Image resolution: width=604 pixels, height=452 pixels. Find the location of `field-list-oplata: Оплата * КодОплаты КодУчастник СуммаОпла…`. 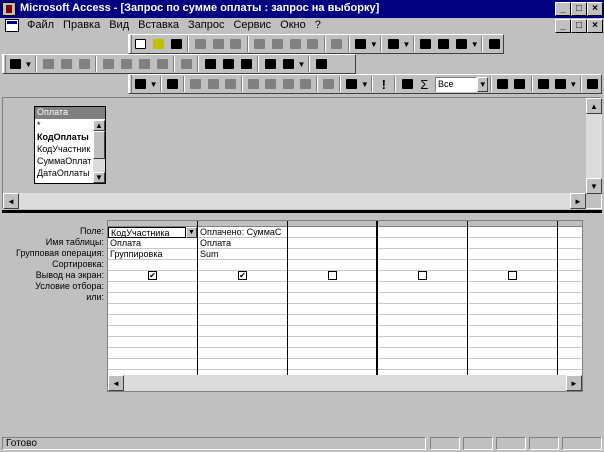

field-list-oplata: Оплата * КодОплаты КодУчастник СуммаОпла… is located at coordinates (70, 145).